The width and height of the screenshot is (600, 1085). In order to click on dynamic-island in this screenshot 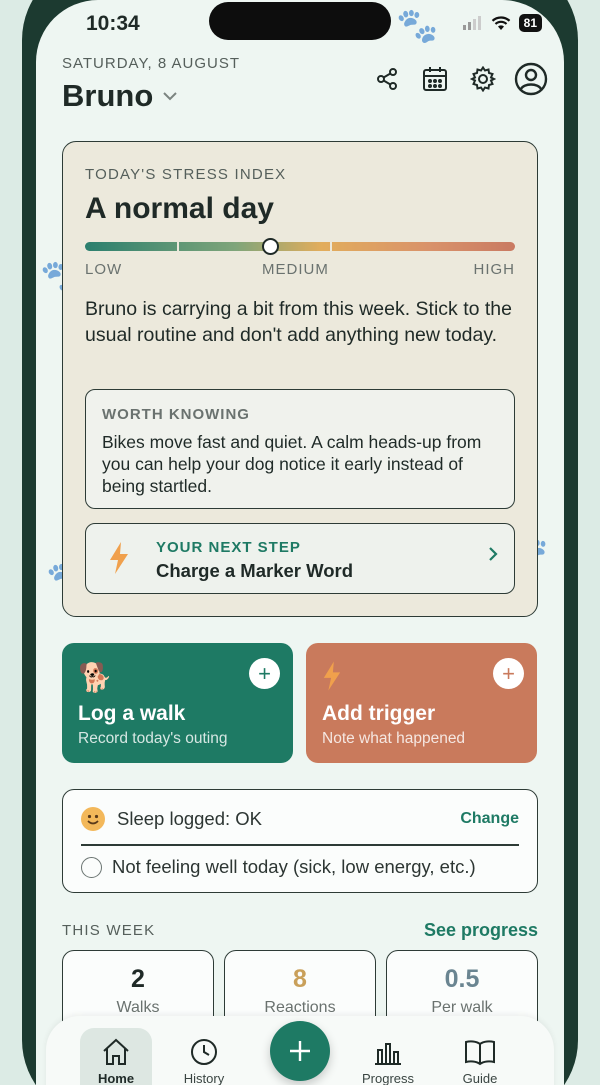, I will do `click(300, 21)`.